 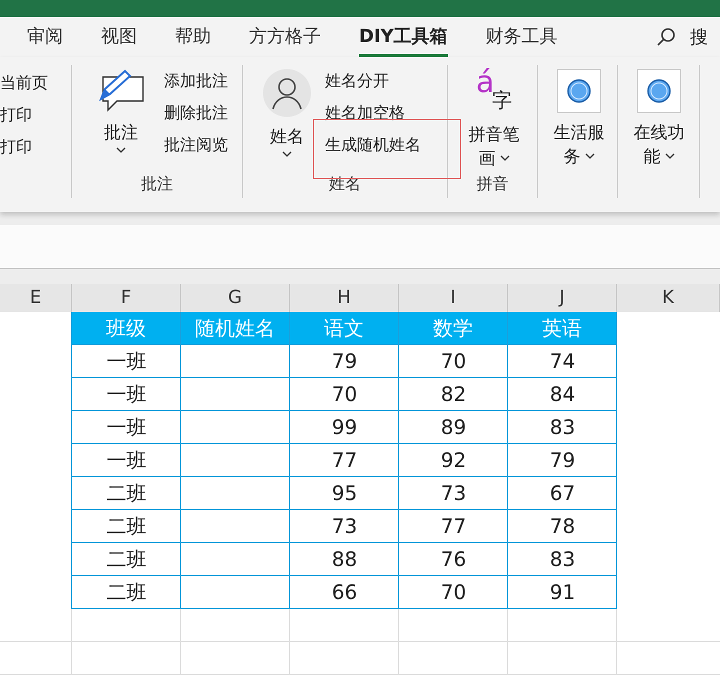 I want to click on ribbon-menu-item: 批注阅览, so click(x=196, y=145).